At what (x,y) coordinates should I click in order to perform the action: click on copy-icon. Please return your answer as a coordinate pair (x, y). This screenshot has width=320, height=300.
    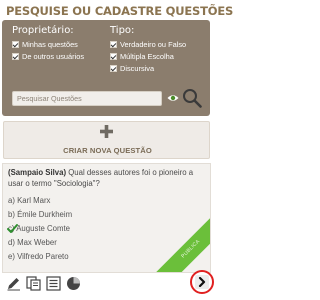
    Looking at the image, I should click on (33, 283).